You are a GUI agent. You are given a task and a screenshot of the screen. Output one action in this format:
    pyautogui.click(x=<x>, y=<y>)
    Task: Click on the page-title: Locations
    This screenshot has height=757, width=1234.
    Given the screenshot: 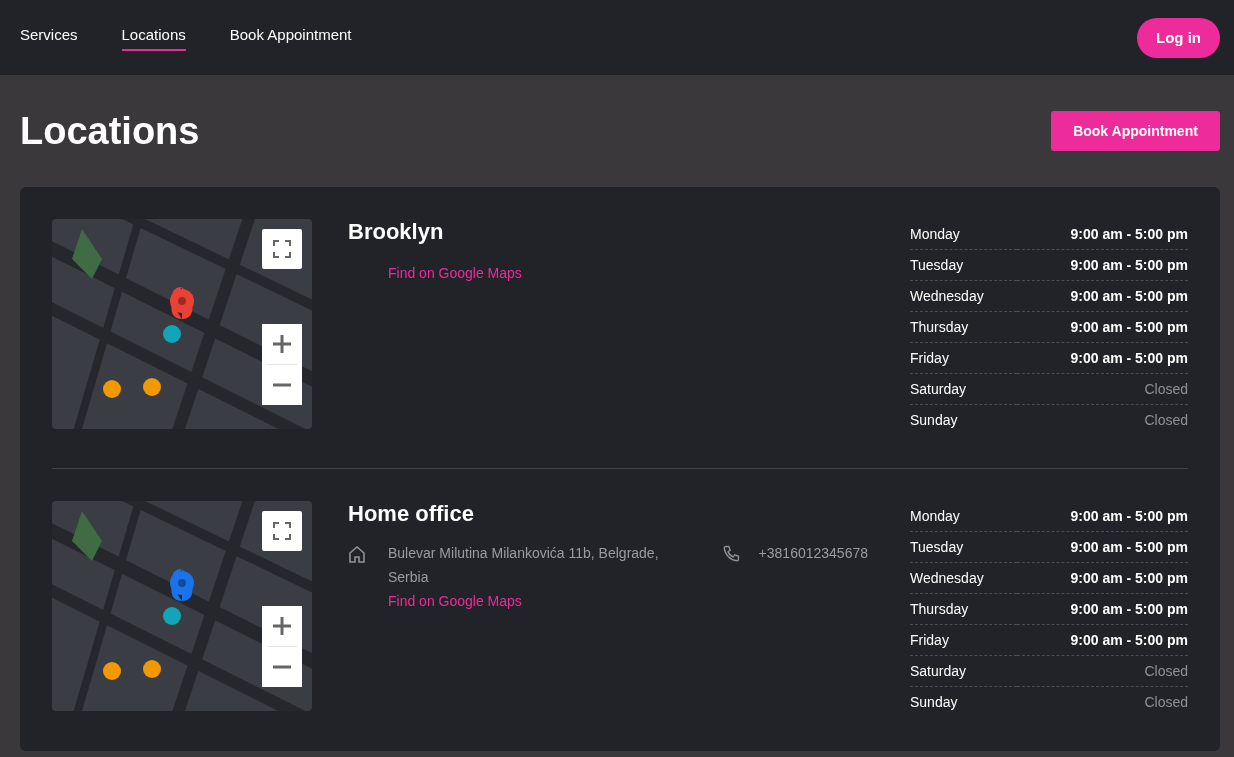 What is the action you would take?
    pyautogui.click(x=110, y=131)
    